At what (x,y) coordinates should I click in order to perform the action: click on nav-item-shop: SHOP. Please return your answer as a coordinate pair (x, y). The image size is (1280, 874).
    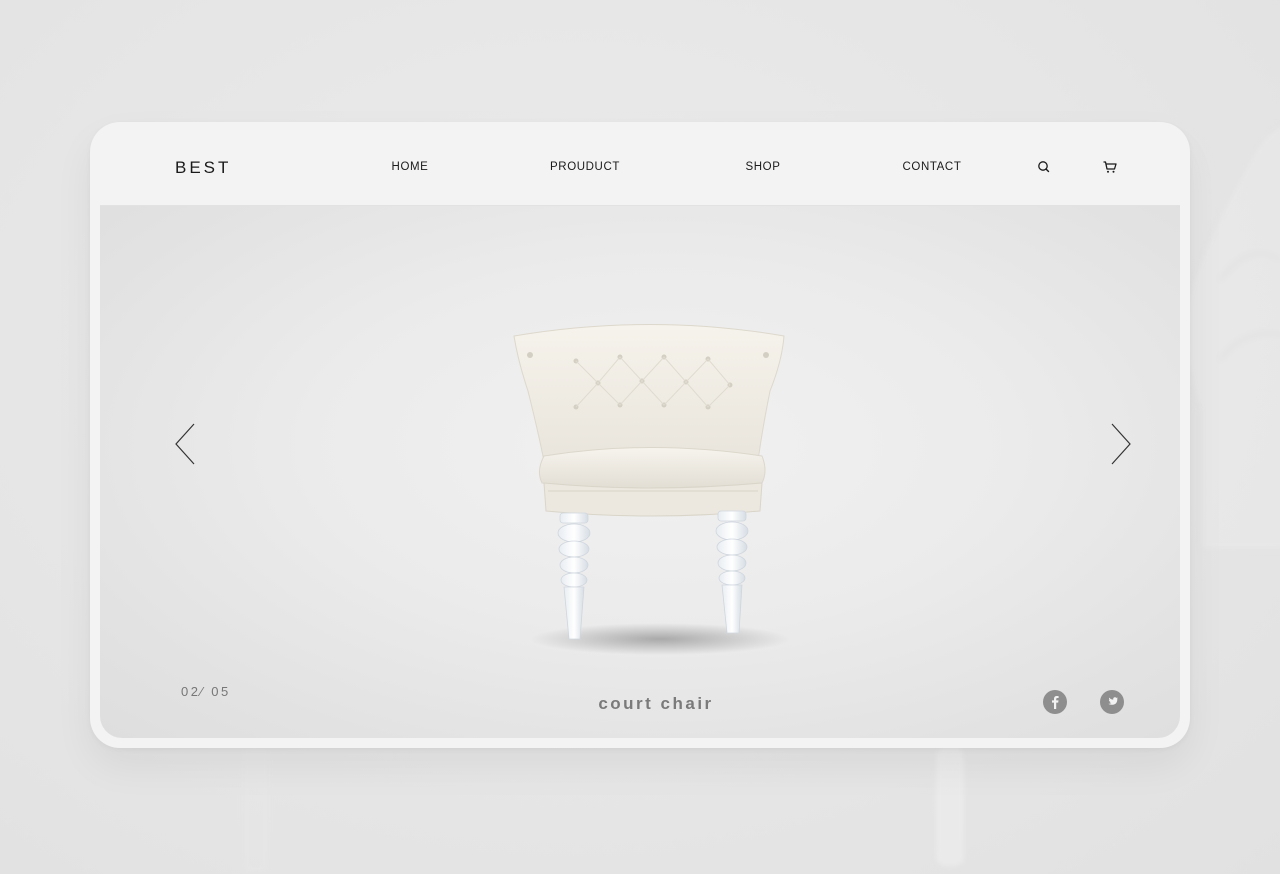
    Looking at the image, I should click on (763, 167).